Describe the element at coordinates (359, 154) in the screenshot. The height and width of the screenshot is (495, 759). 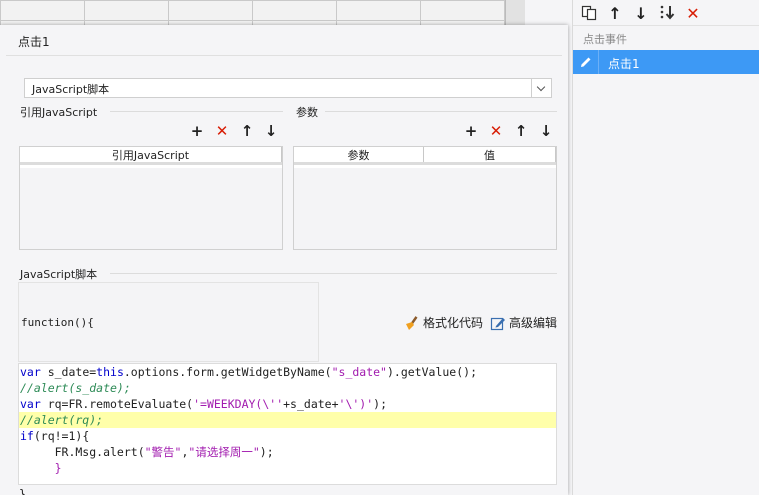
I see `param-name-column-header: 参数` at that location.